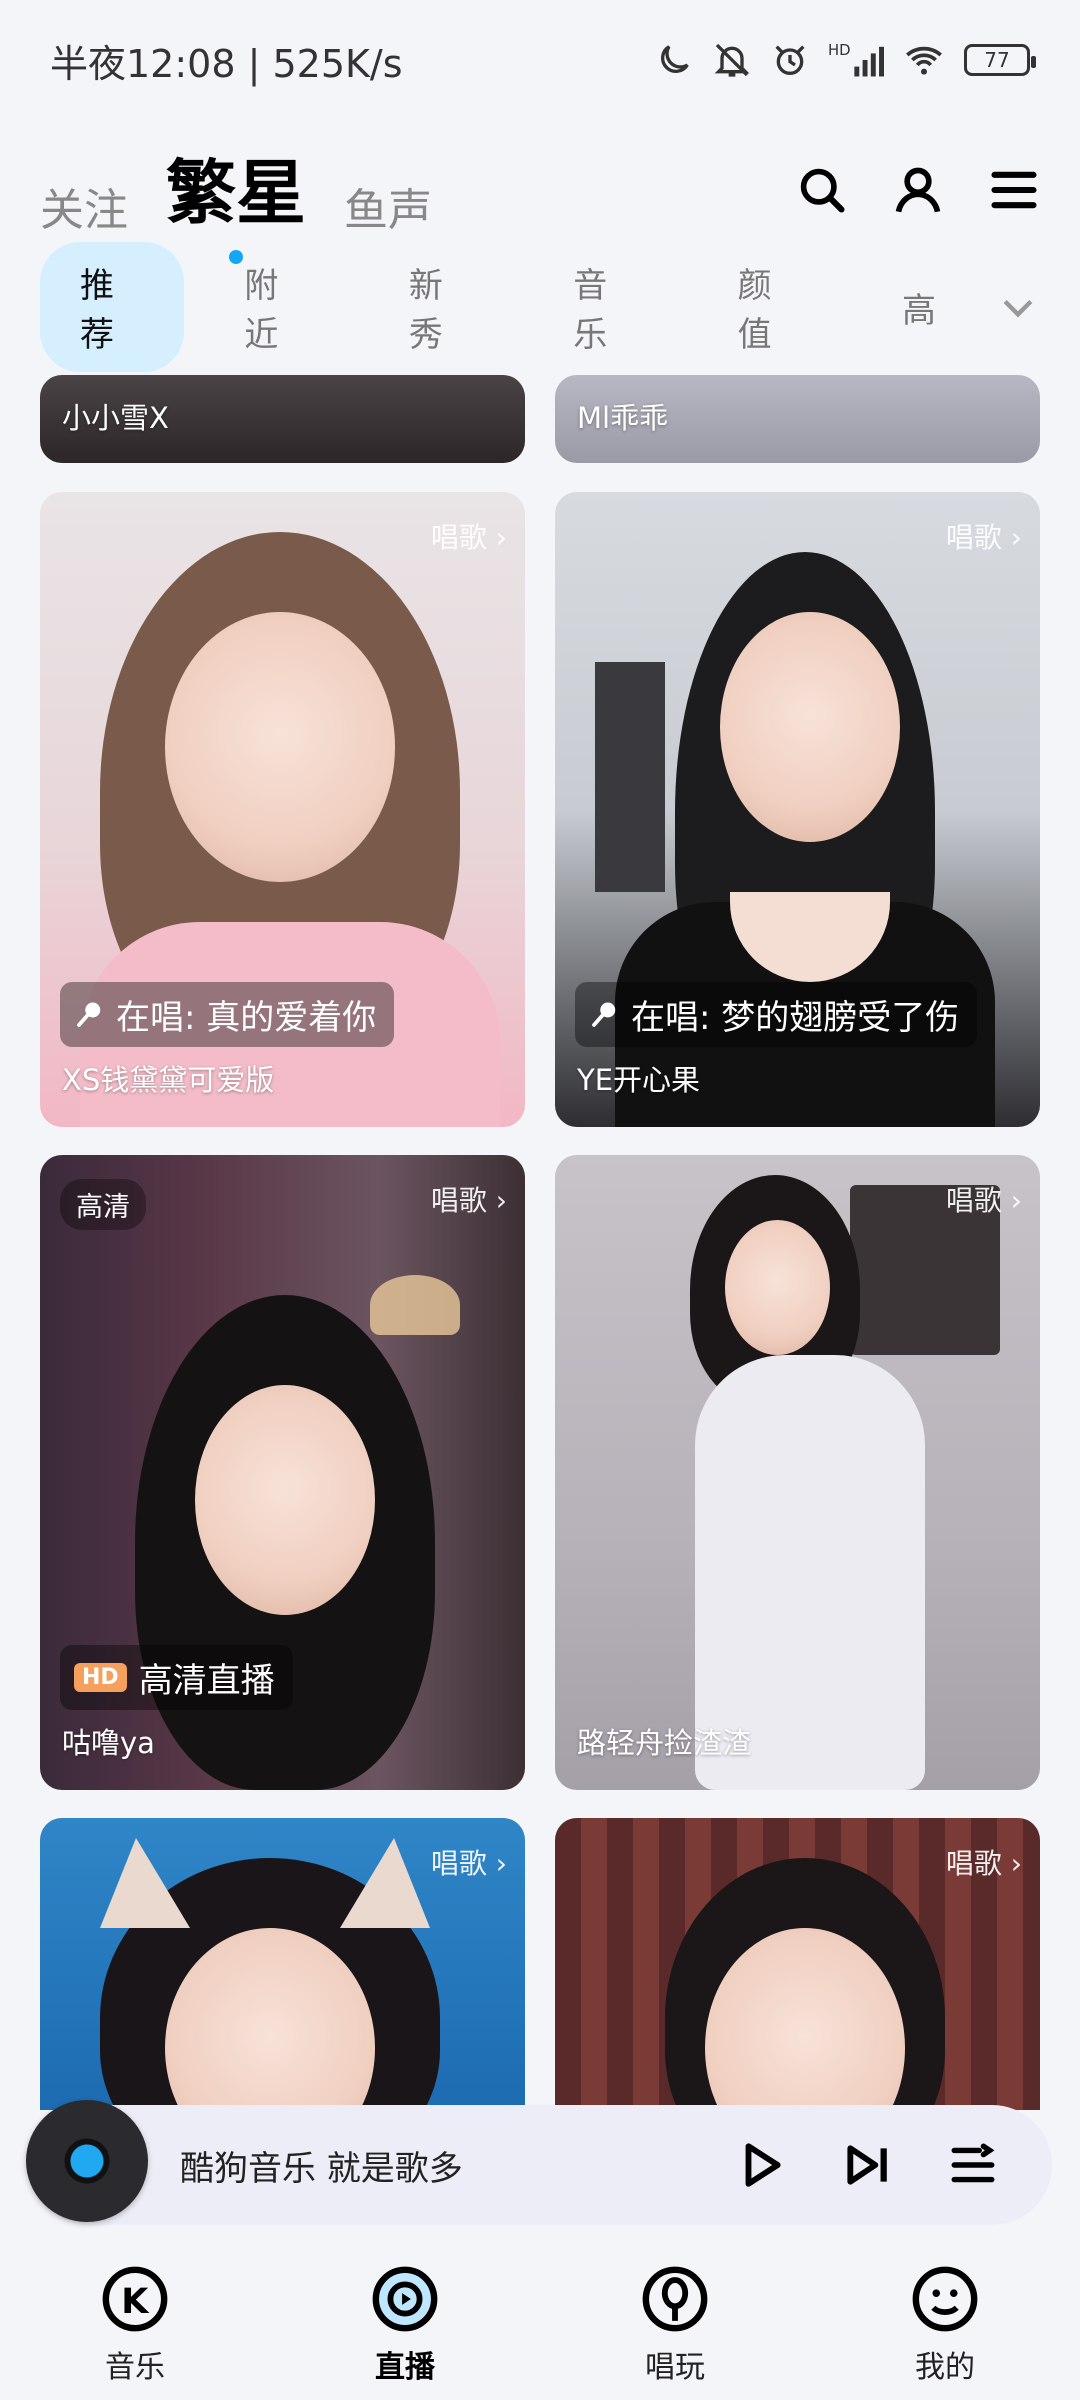 The image size is (1080, 2400). Describe the element at coordinates (839, 50) in the screenshot. I see `svg-text: HD` at that location.